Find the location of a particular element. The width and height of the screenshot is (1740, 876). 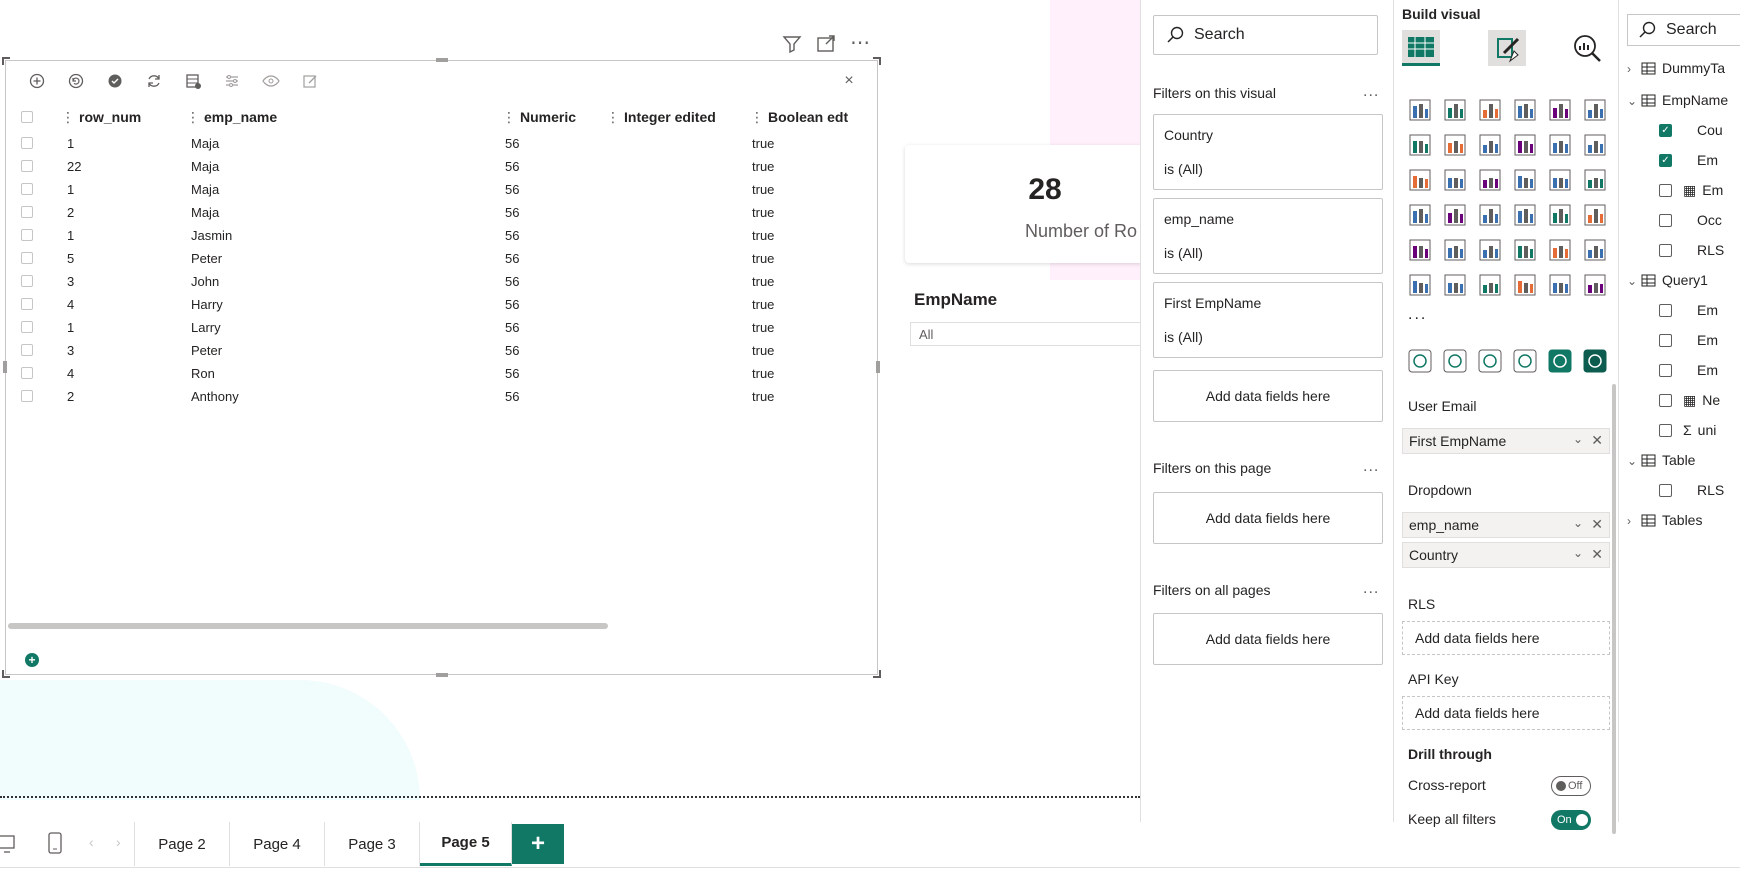

more-options-icon: ⋯ is located at coordinates (860, 42).